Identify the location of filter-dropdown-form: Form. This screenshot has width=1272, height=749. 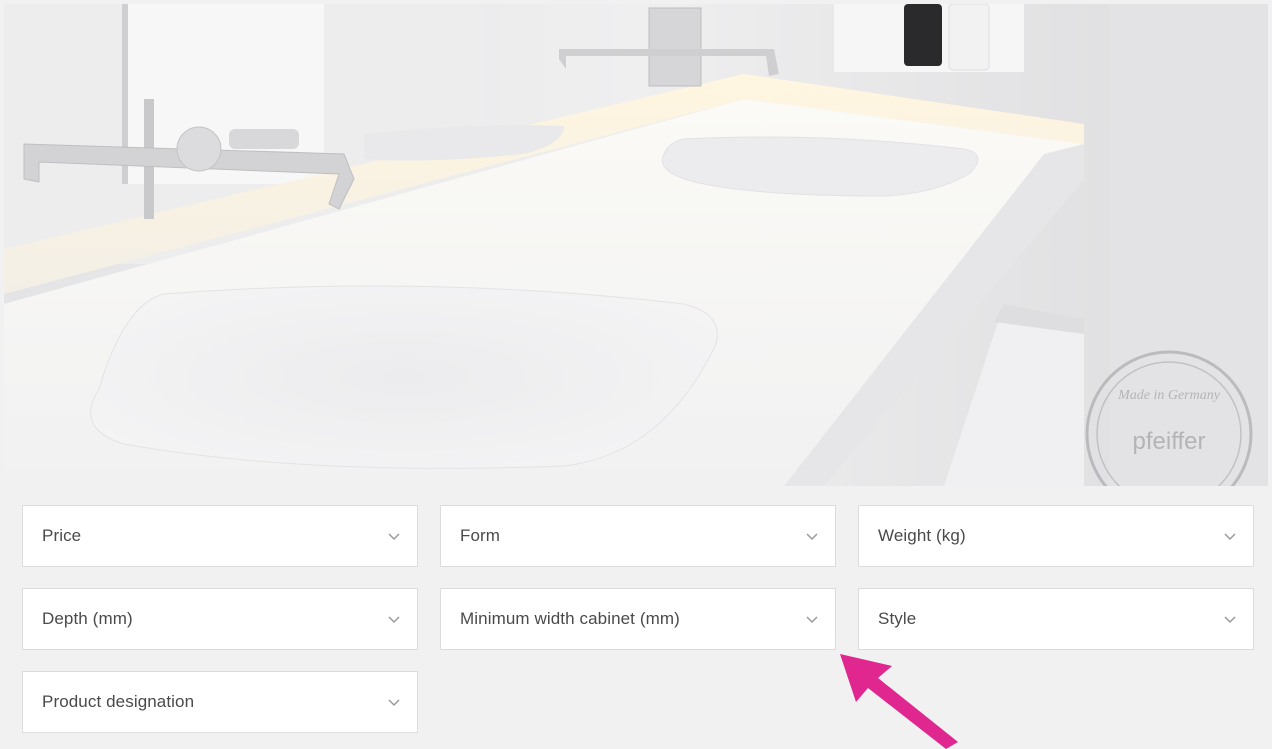
(638, 536).